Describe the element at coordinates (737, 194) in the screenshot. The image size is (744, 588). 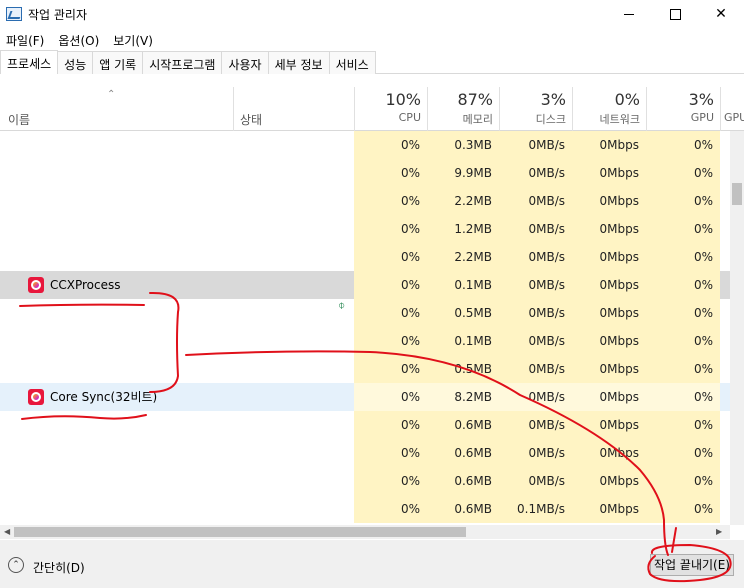
I see `vertical-scroll-thumb` at that location.